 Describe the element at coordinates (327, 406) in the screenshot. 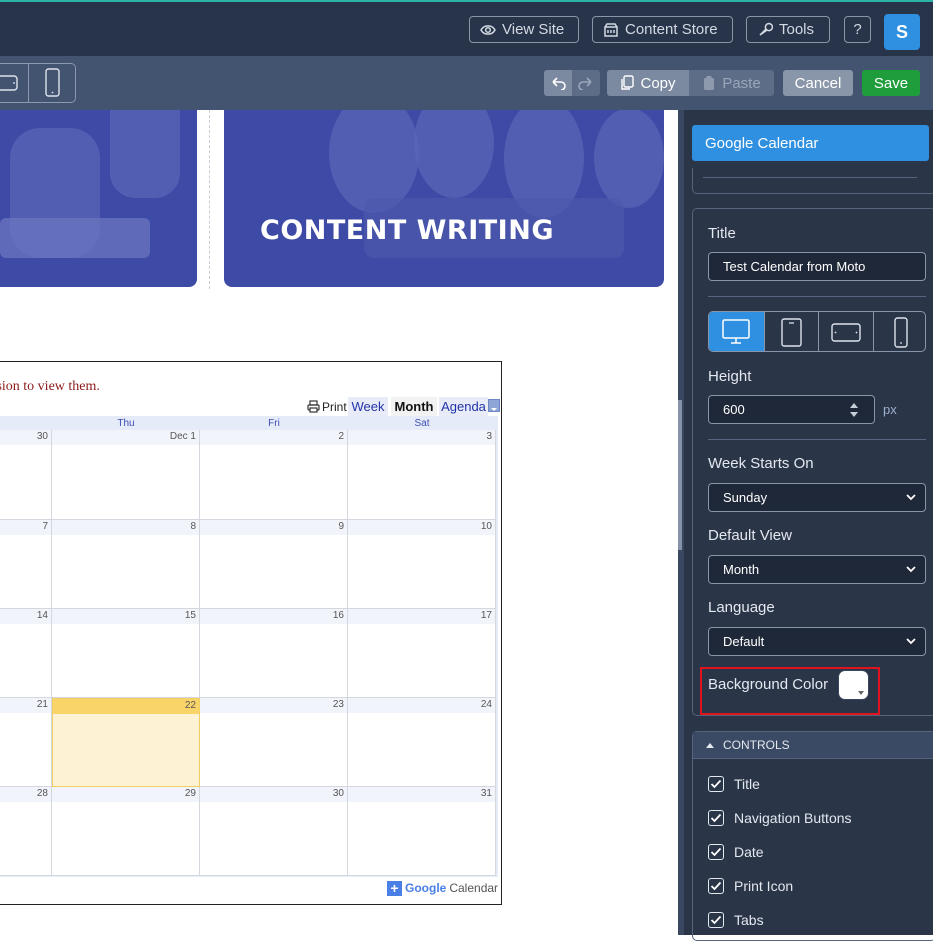

I see `print-link: Print` at that location.